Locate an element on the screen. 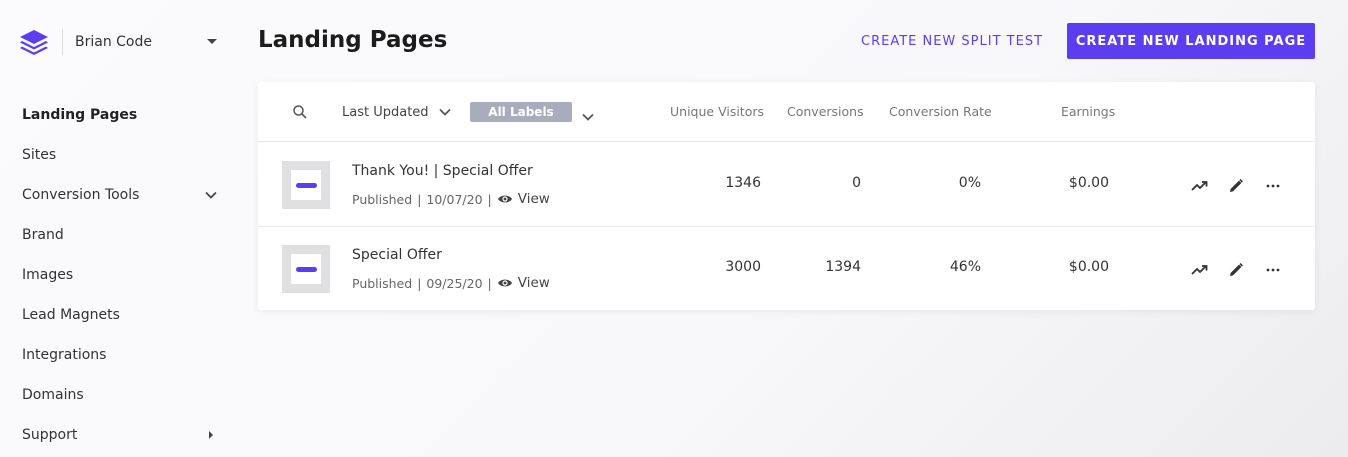 The image size is (1348, 457). sidebar-item-label: Images is located at coordinates (48, 275).